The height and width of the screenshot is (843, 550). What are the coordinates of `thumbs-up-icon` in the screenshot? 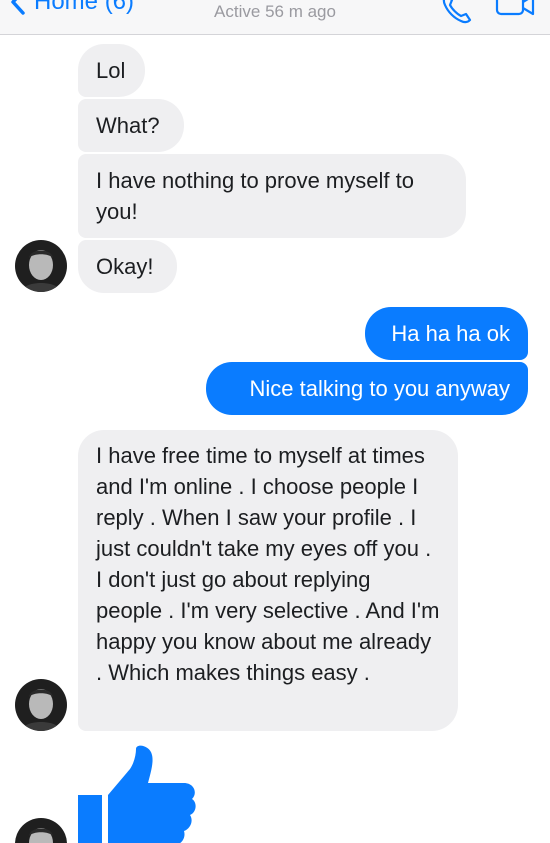 It's located at (138, 794).